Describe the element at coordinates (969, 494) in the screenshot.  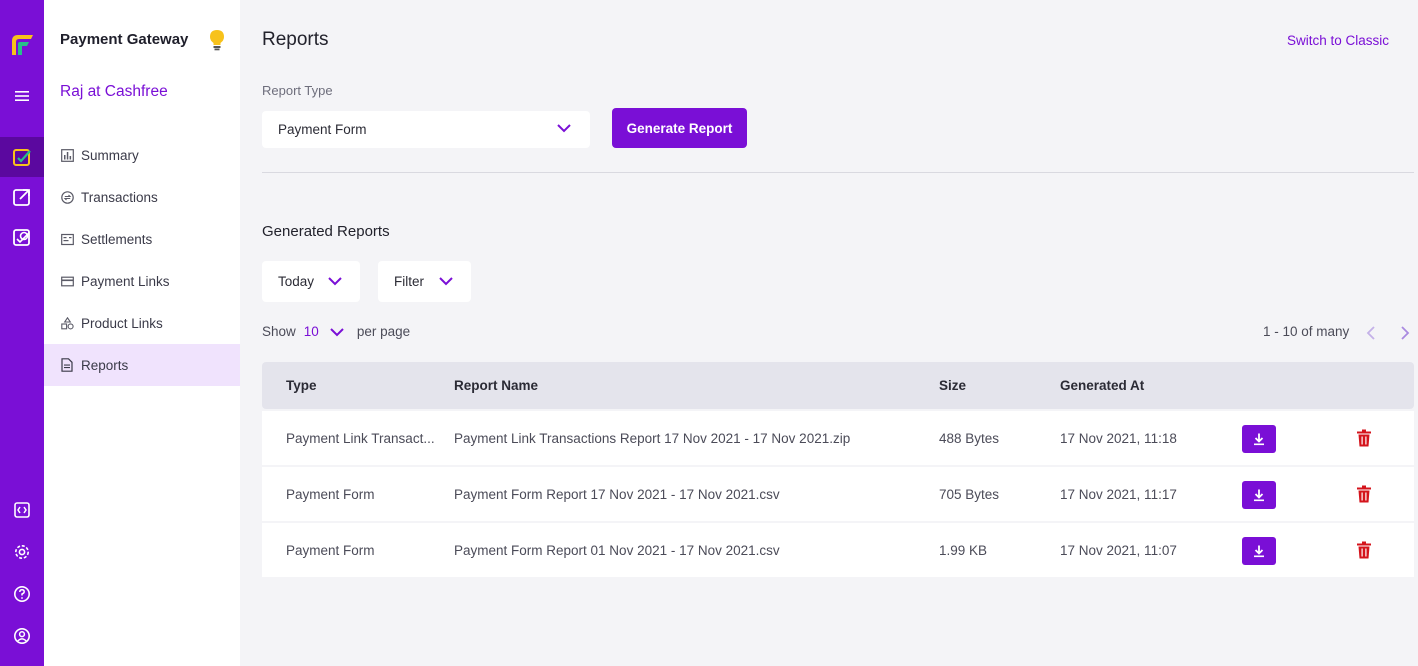
I see `cell-size: 705 Bytes` at that location.